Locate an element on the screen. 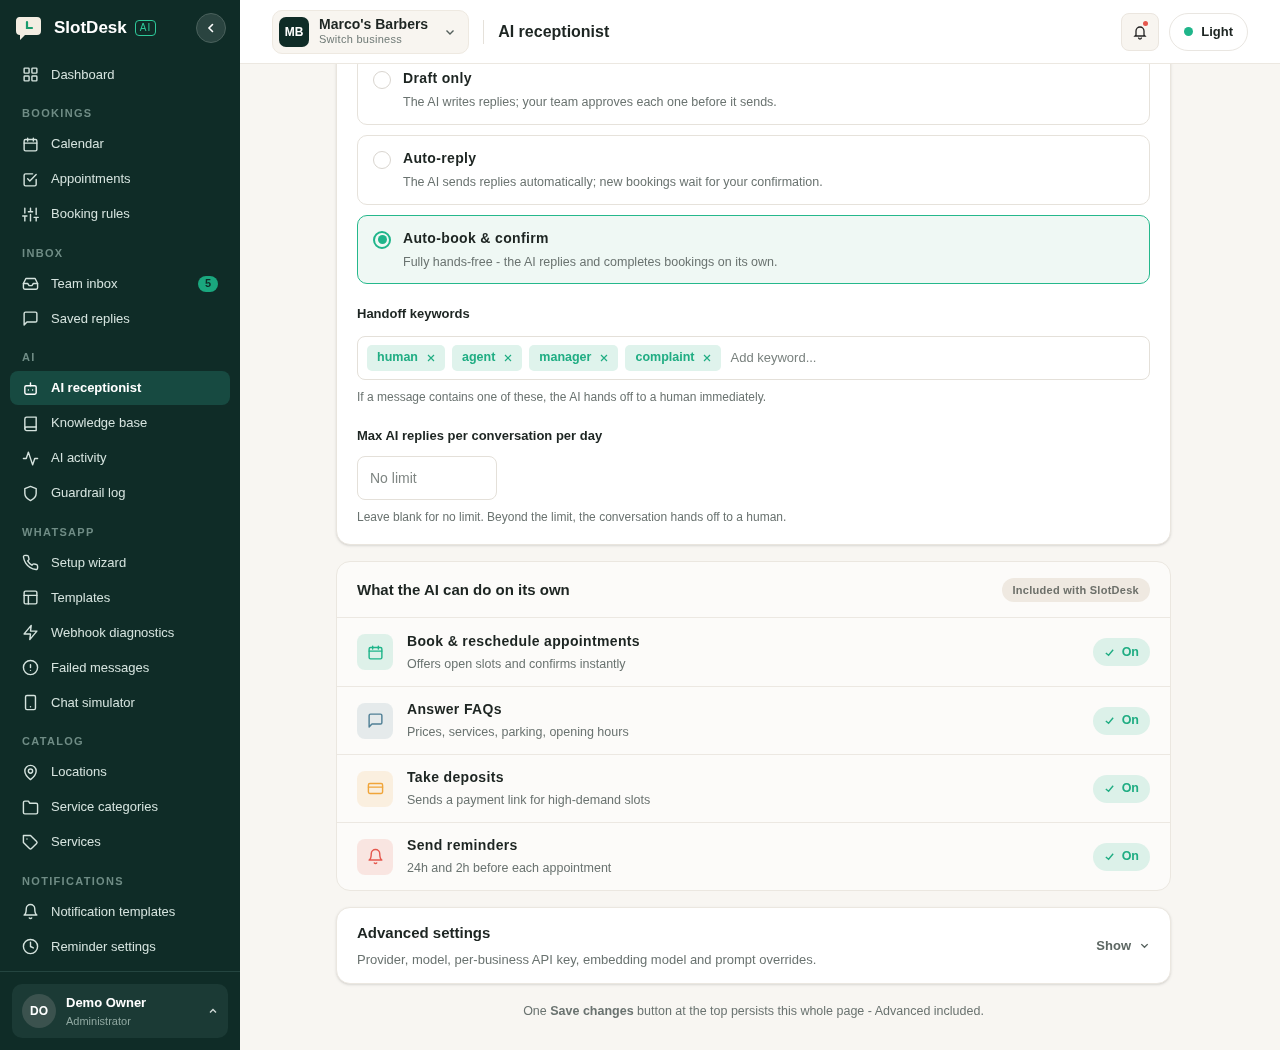  card-title: Advanced settings is located at coordinates (424, 933).